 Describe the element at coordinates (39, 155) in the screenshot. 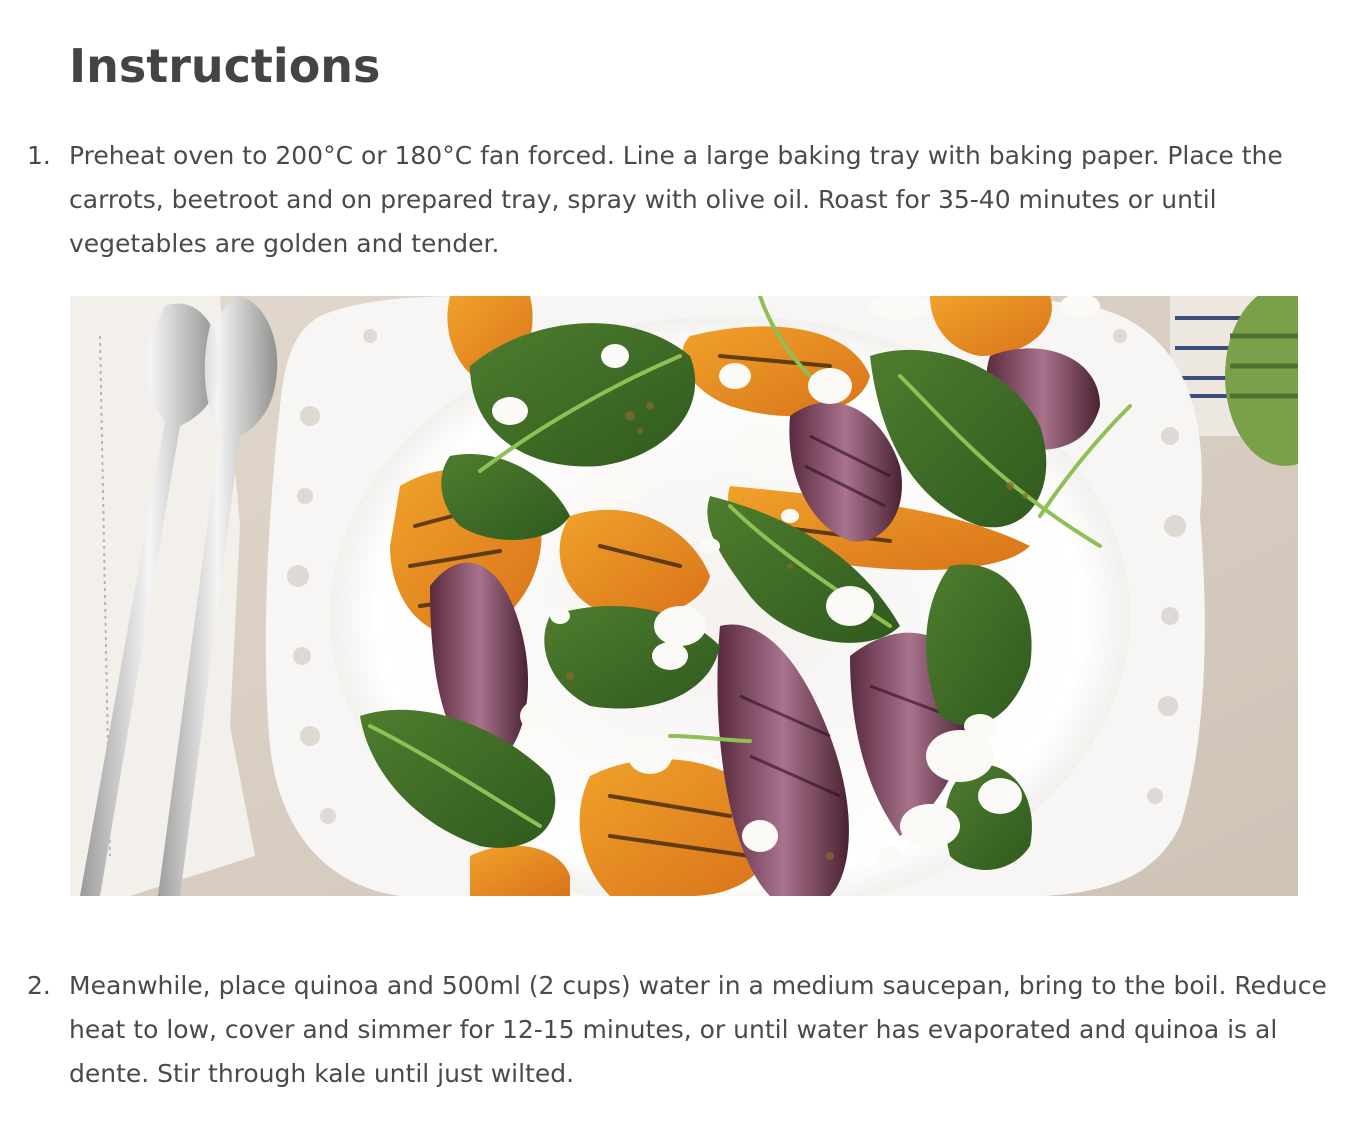

I see `step-number: 1.` at that location.